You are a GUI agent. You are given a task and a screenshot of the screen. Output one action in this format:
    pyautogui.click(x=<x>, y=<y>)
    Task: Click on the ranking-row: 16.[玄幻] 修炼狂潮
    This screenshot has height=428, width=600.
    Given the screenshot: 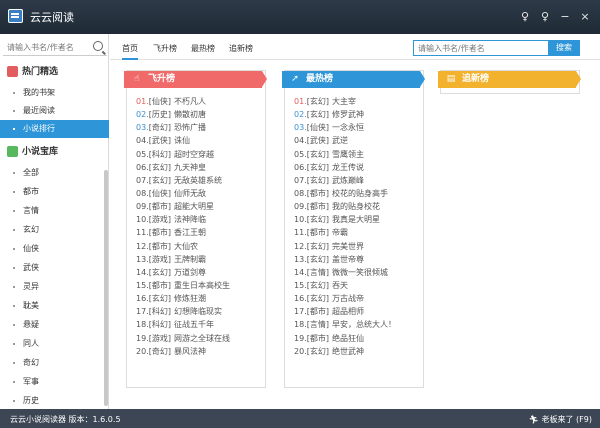 What is the action you would take?
    pyautogui.click(x=183, y=298)
    